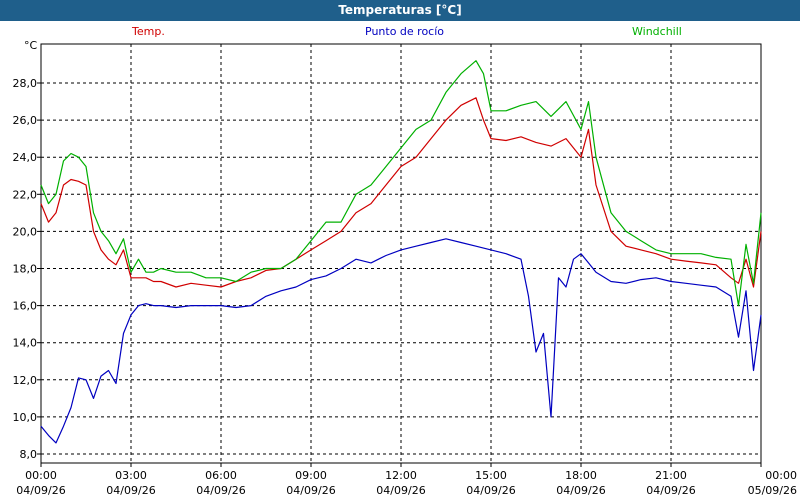 The height and width of the screenshot is (500, 800). Describe the element at coordinates (25, 83) in the screenshot. I see `y-tick-label: 28,0` at that location.